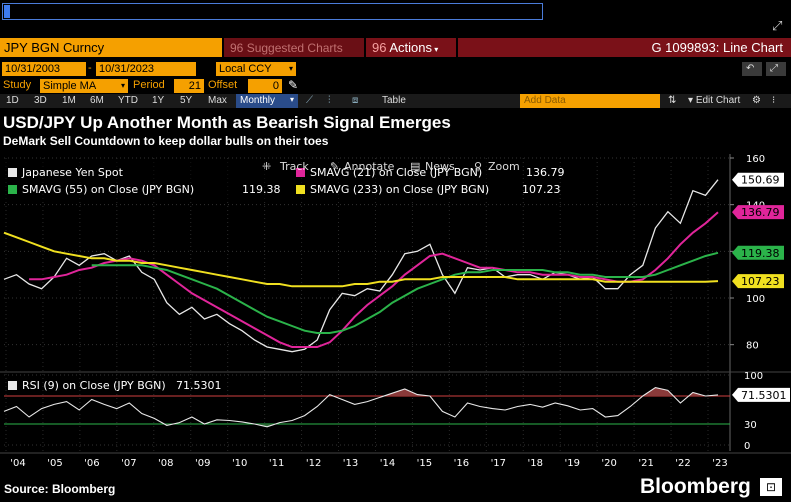 The width and height of the screenshot is (791, 502). Describe the element at coordinates (149, 85) in the screenshot. I see `period-label: Period` at that location.